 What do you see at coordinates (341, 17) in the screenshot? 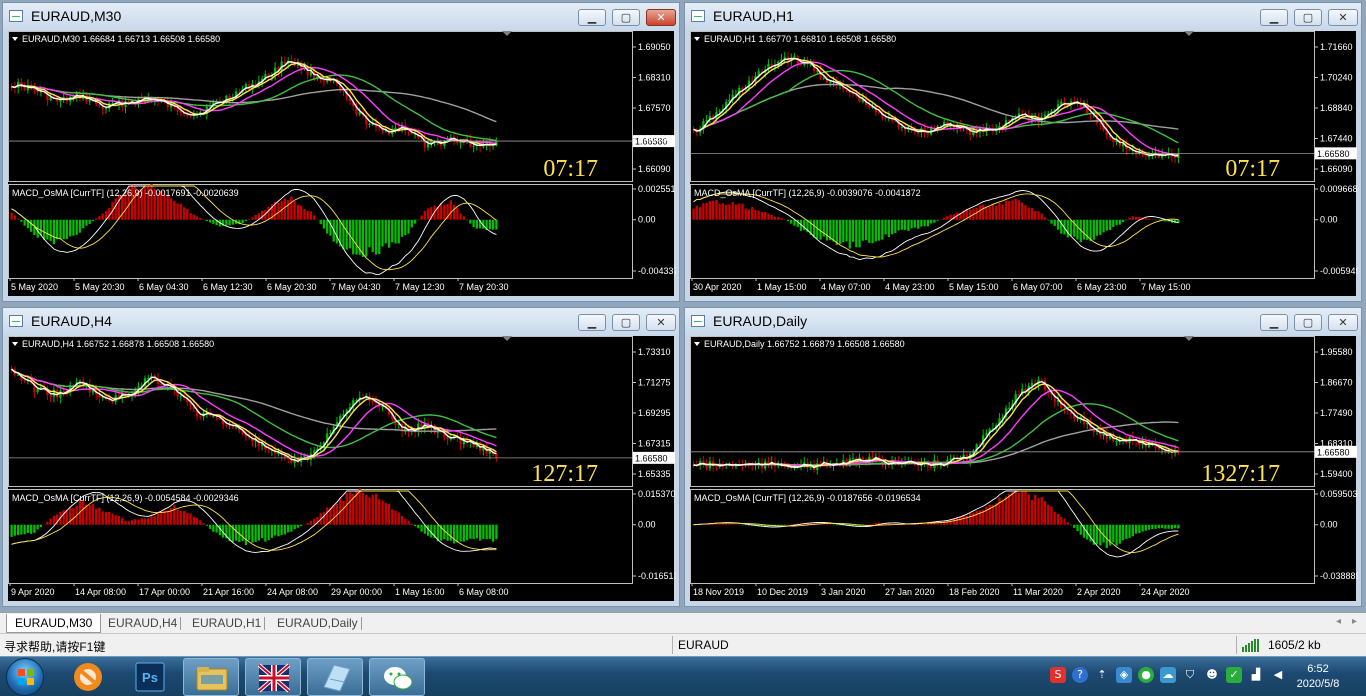
I see `window-titlebar: EURAUD,M30 ▁ ▢ ✕` at bounding box center [341, 17].